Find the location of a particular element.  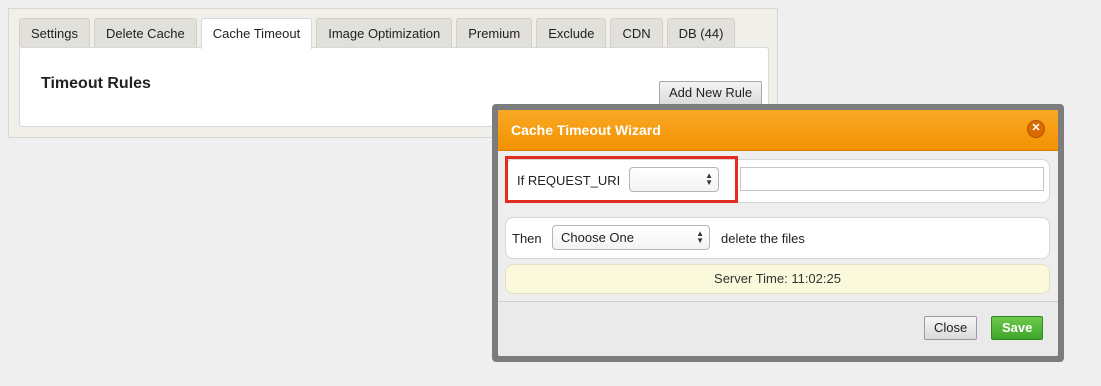

server-time-notice: Server Time: 11:02:25 is located at coordinates (777, 279).